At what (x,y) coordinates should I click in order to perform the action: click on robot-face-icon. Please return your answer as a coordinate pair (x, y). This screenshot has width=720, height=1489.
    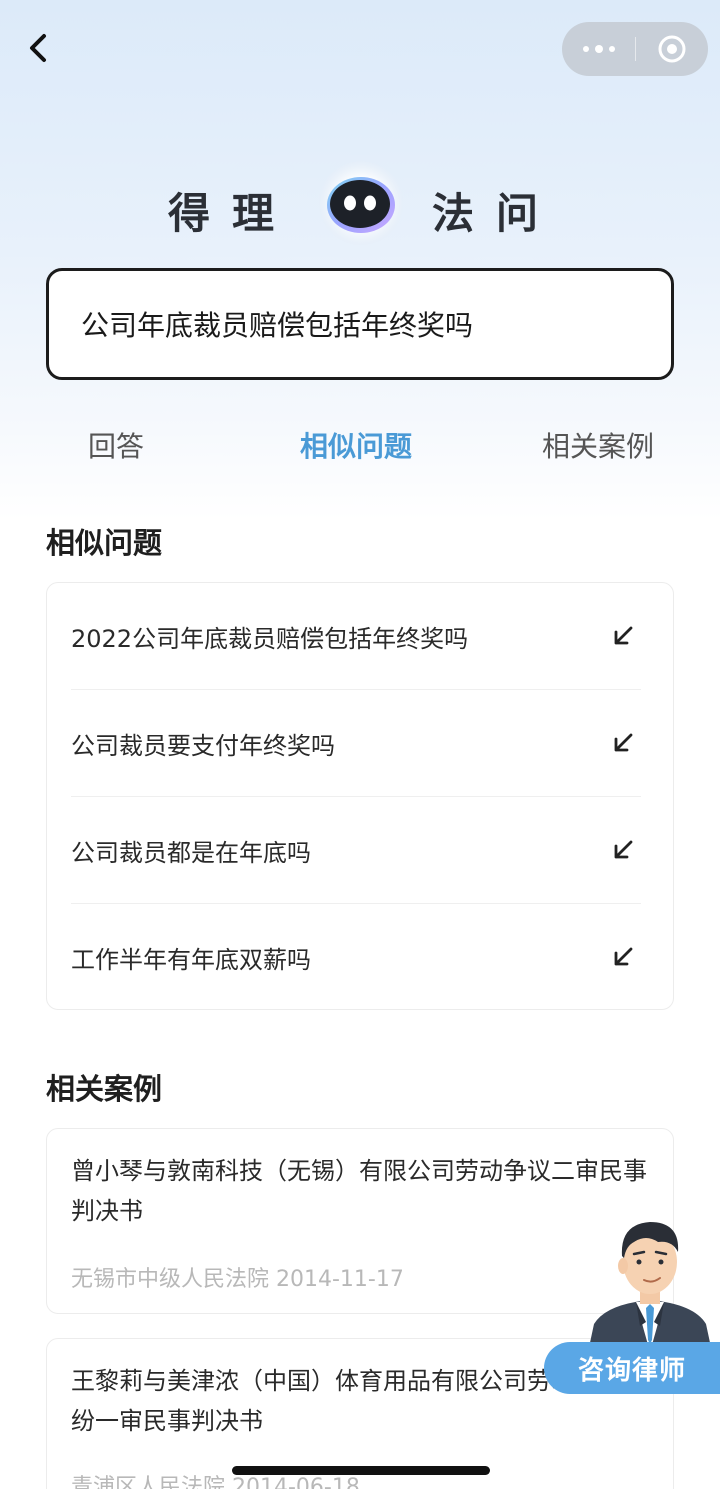
    Looking at the image, I should click on (361, 203).